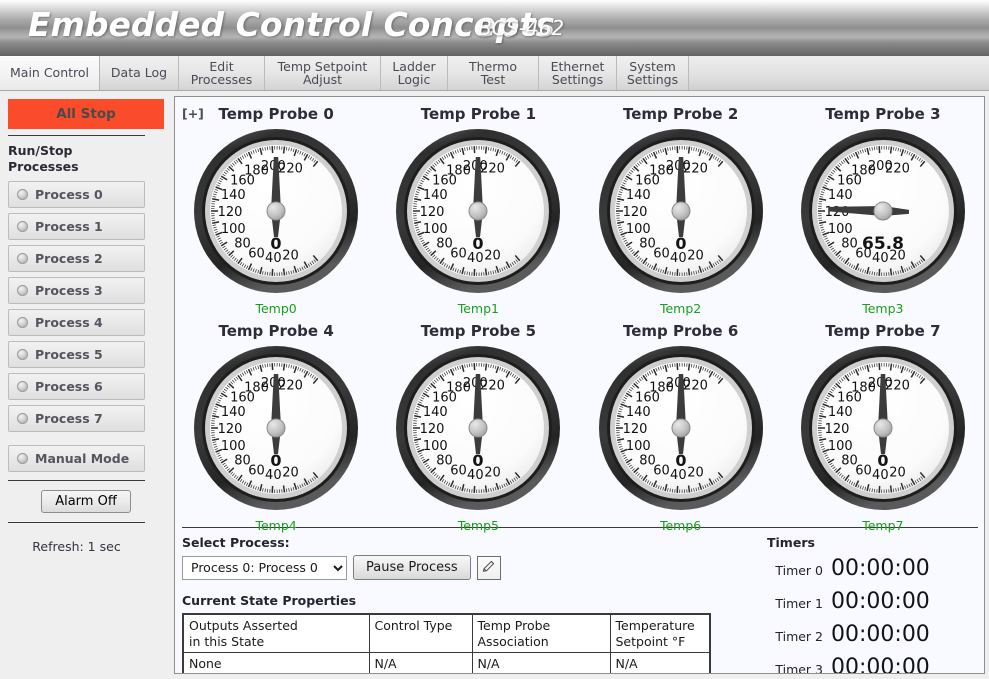  I want to click on cell-control-type: N/A, so click(420, 662).